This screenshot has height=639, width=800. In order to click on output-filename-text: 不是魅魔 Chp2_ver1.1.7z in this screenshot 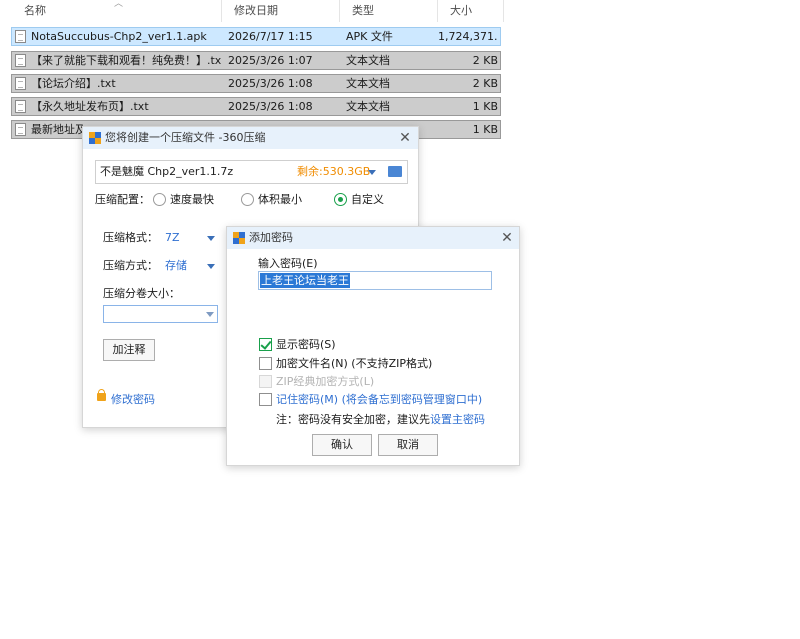, I will do `click(167, 171)`.